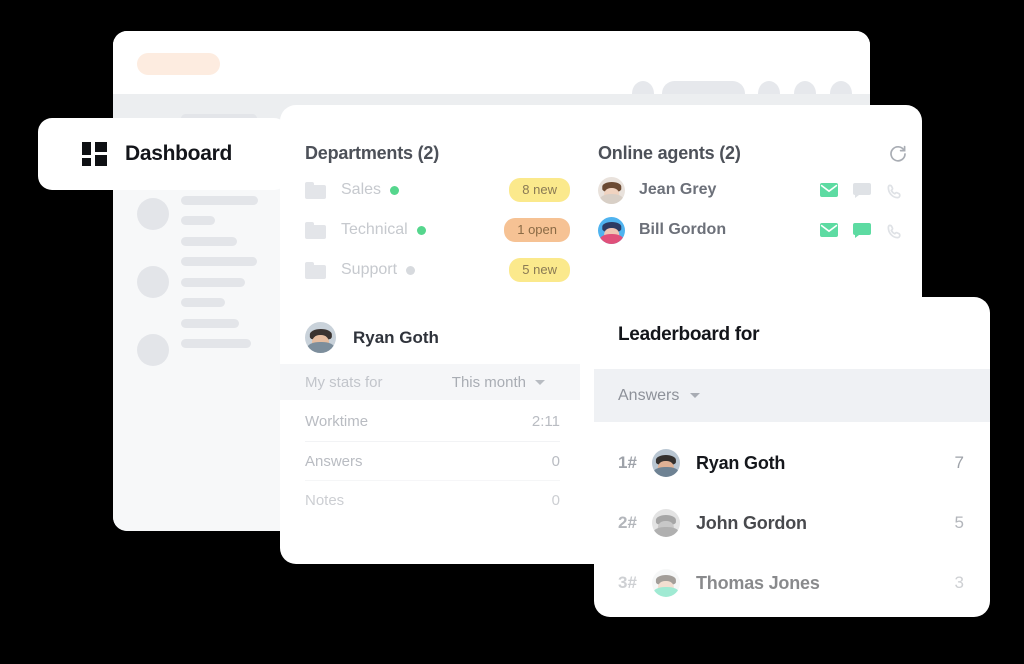 The width and height of the screenshot is (1024, 664). Describe the element at coordinates (374, 229) in the screenshot. I see `department-name: Technical` at that location.